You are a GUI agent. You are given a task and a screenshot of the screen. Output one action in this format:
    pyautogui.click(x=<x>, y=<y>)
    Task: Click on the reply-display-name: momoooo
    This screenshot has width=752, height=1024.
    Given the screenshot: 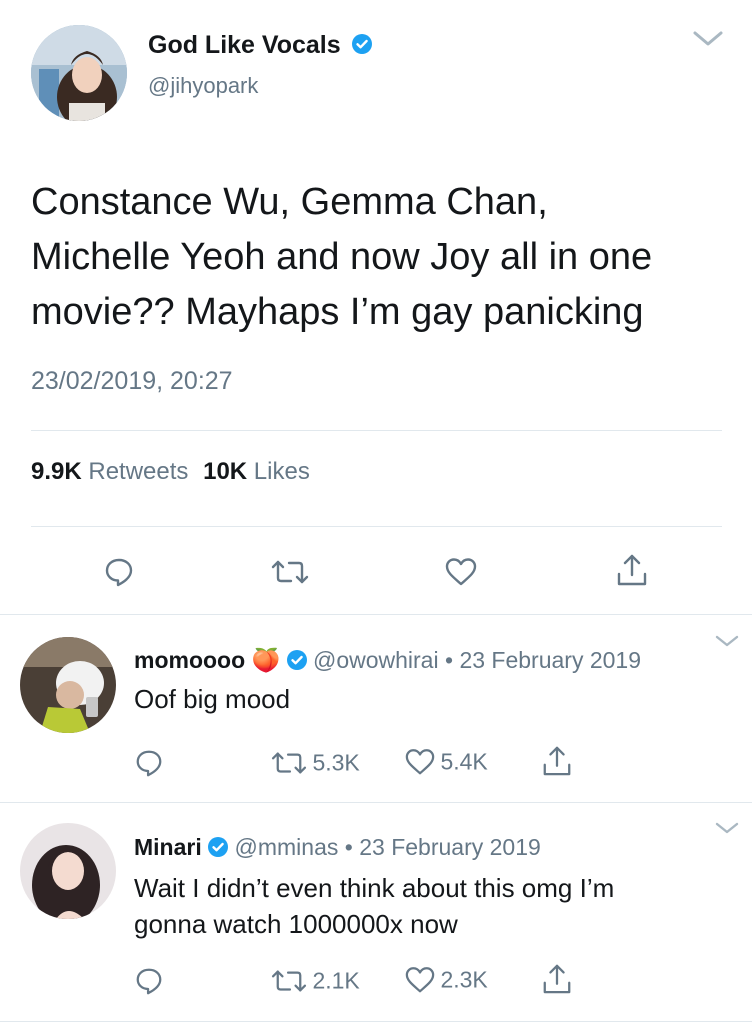 What is the action you would take?
    pyautogui.click(x=189, y=660)
    